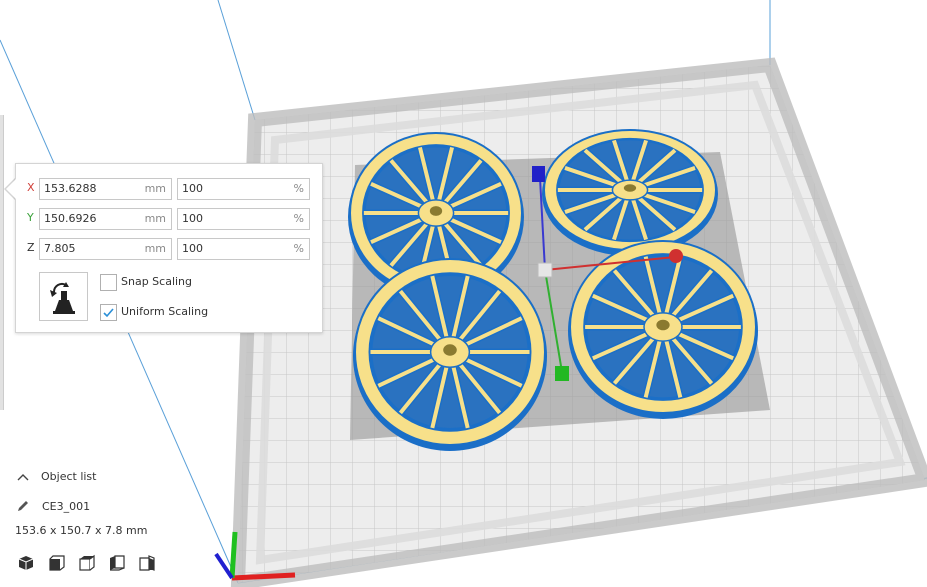 This screenshot has width=927, height=587. I want to click on right-view-icon, so click(147, 563).